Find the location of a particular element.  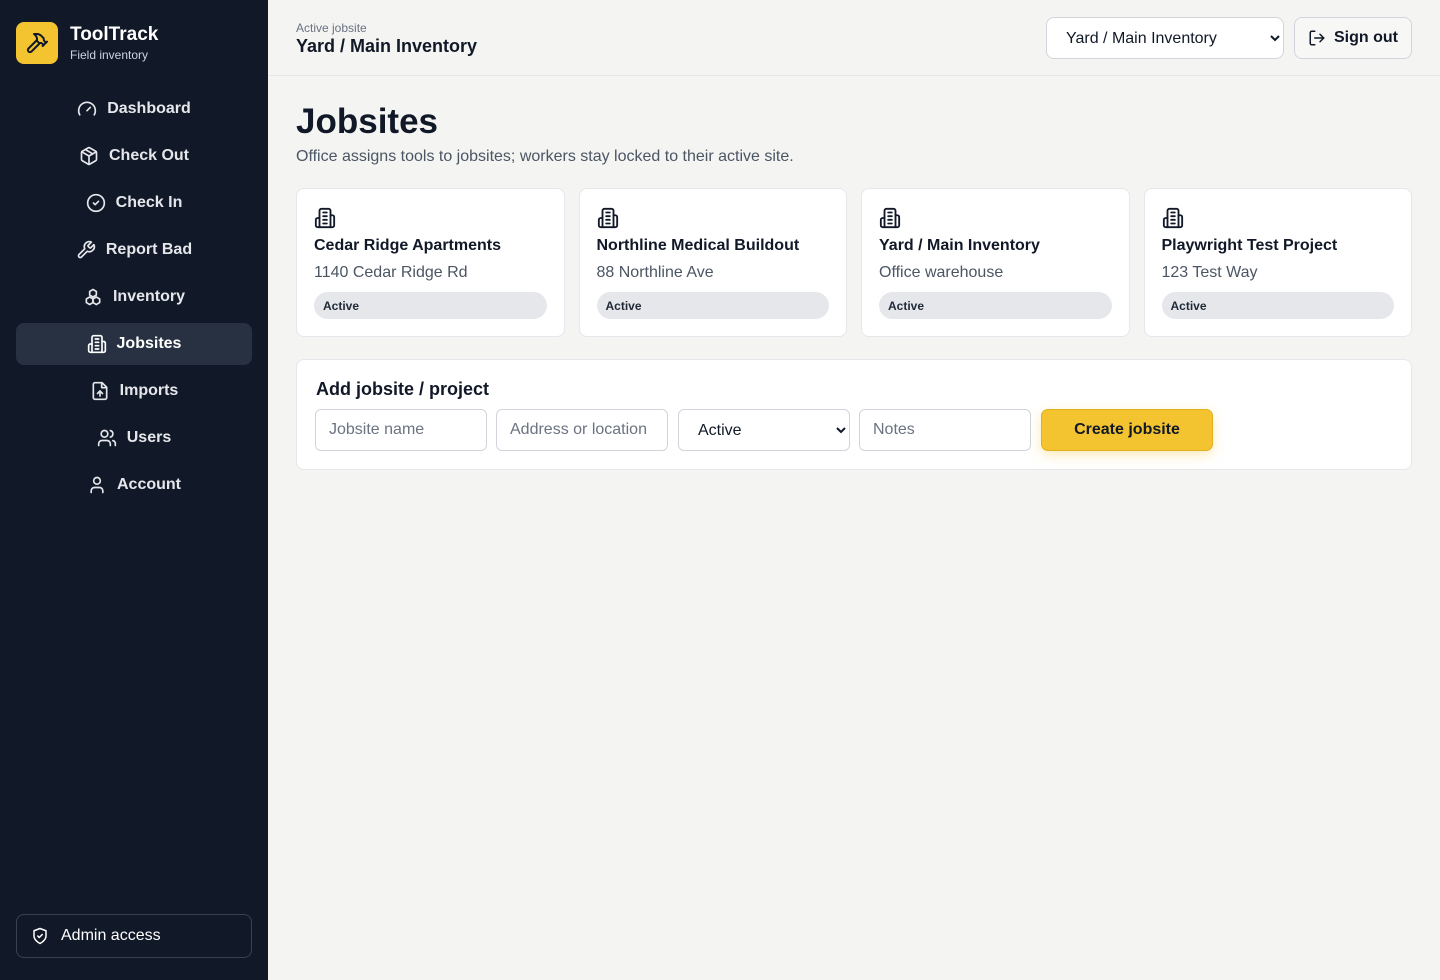

active-jobsite-name: Yard / Main Inventory is located at coordinates (387, 46).